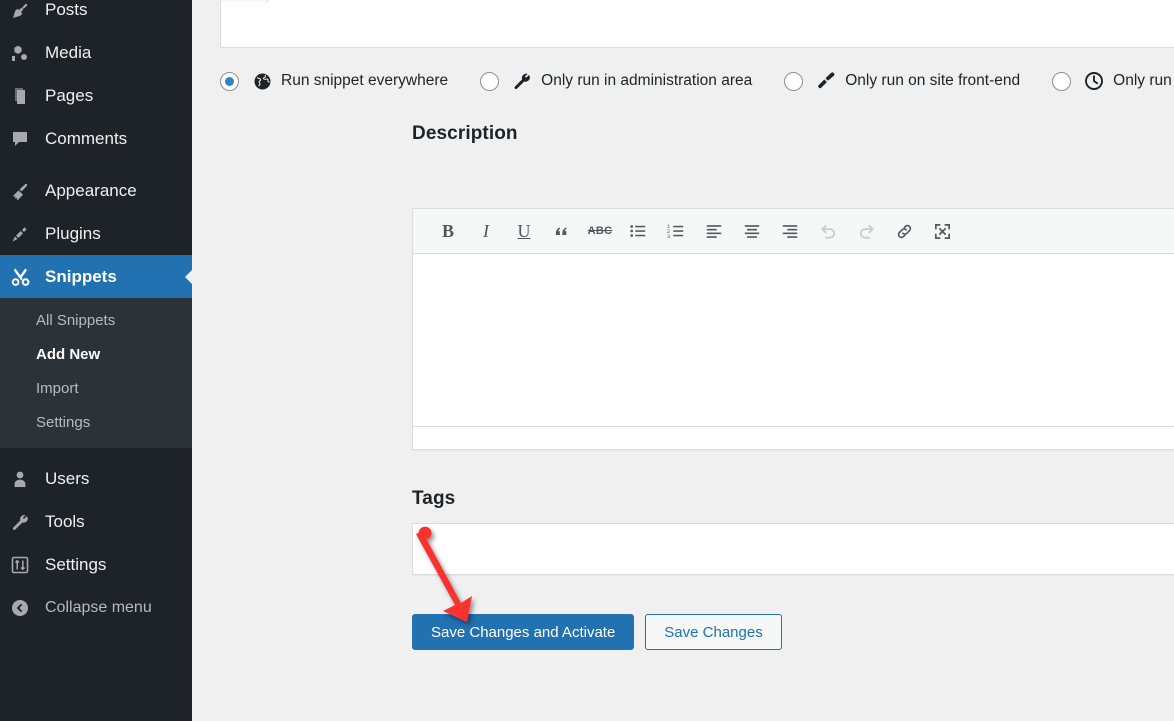 The width and height of the screenshot is (1174, 721). What do you see at coordinates (76, 564) in the screenshot?
I see `sidebar-item-label: Settings` at bounding box center [76, 564].